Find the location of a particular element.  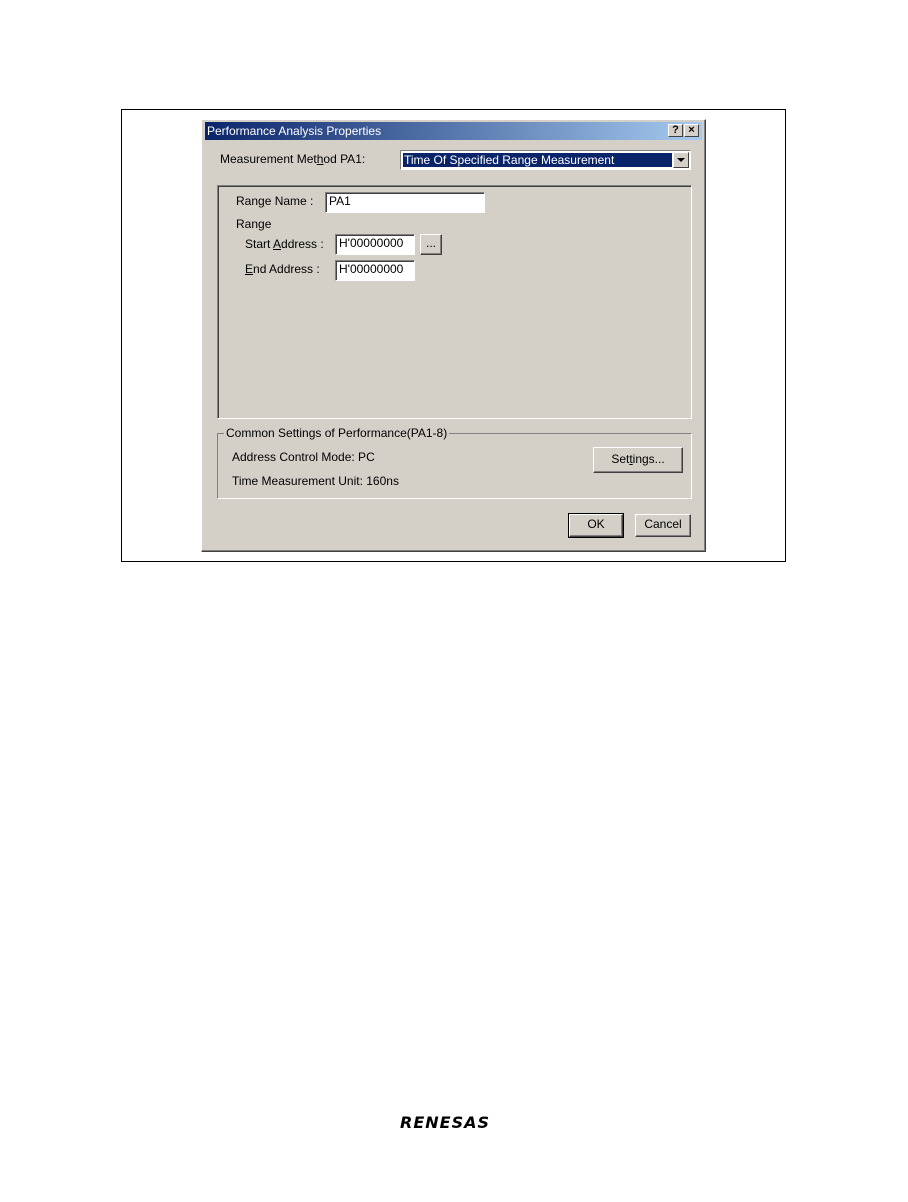

close-button: × is located at coordinates (691, 130).